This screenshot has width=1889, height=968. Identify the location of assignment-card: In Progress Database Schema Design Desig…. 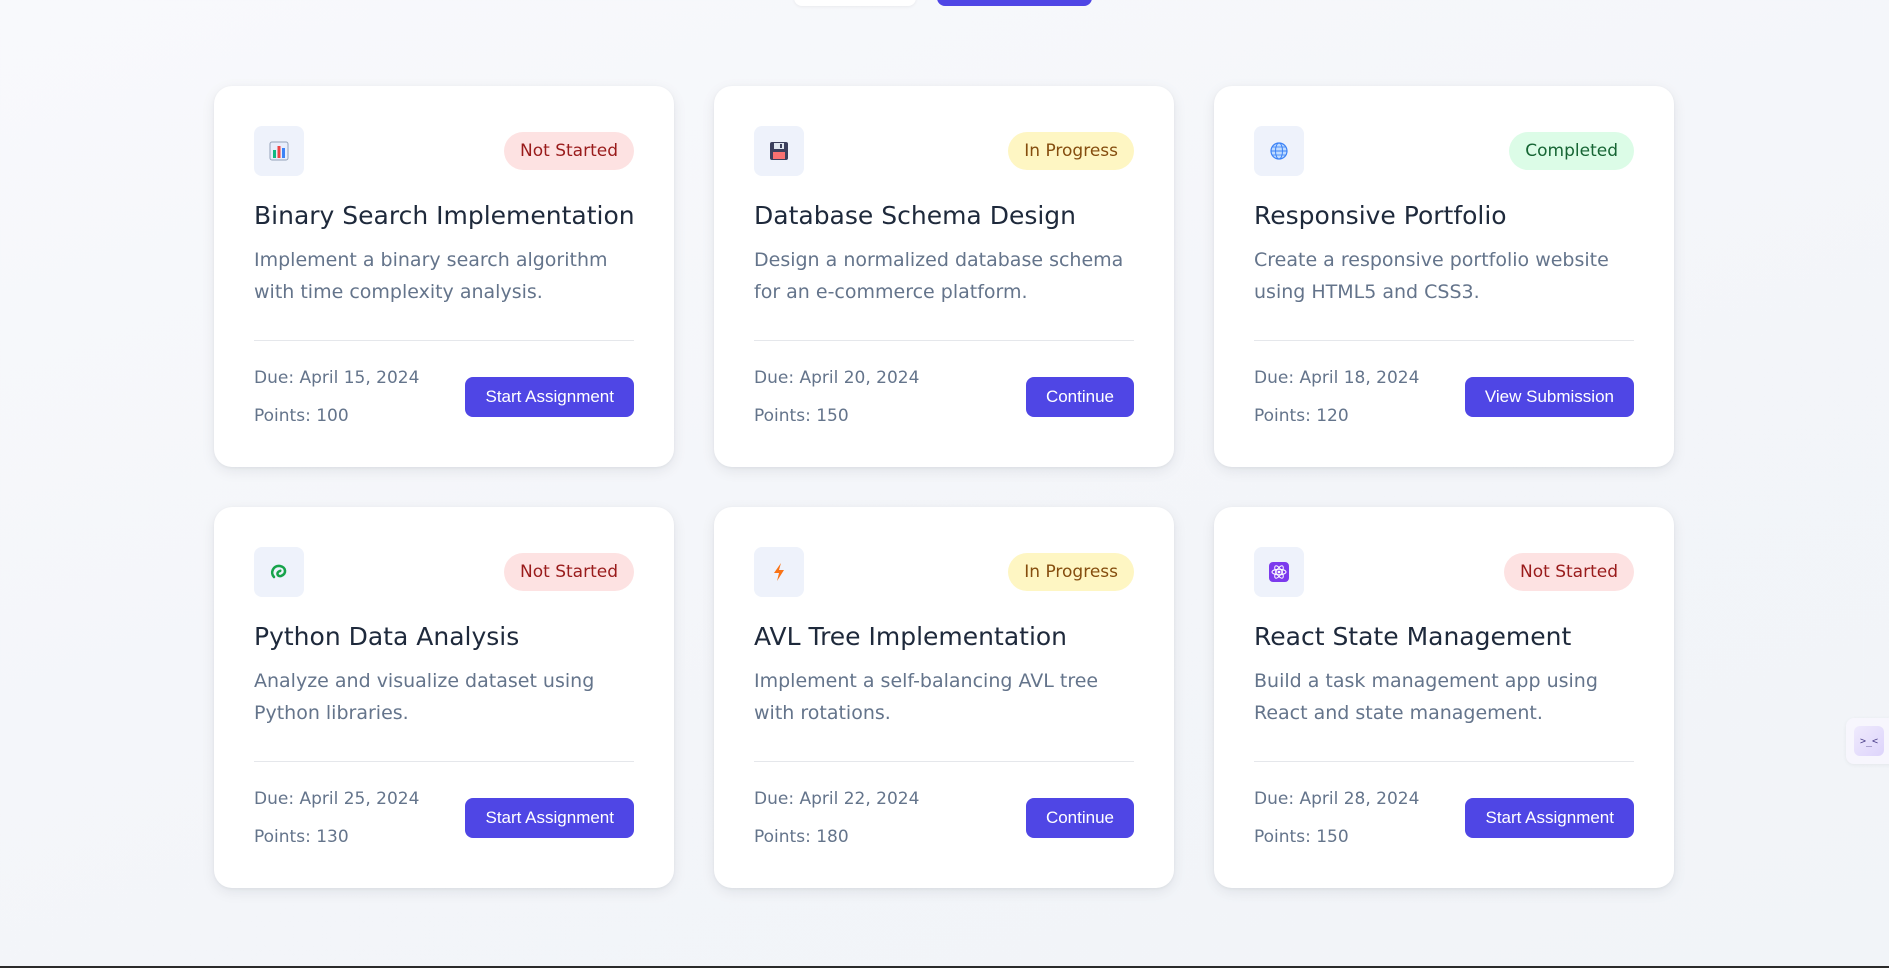
(944, 276).